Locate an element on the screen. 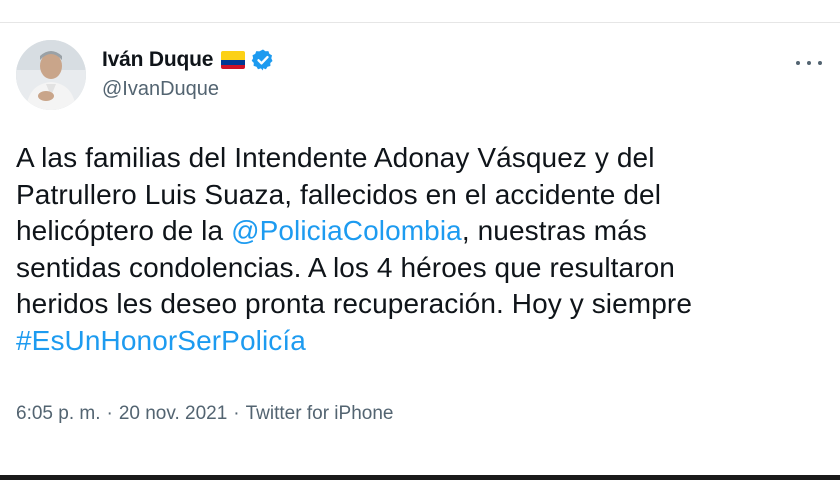 The image size is (840, 480). avatar-image is located at coordinates (51, 75).